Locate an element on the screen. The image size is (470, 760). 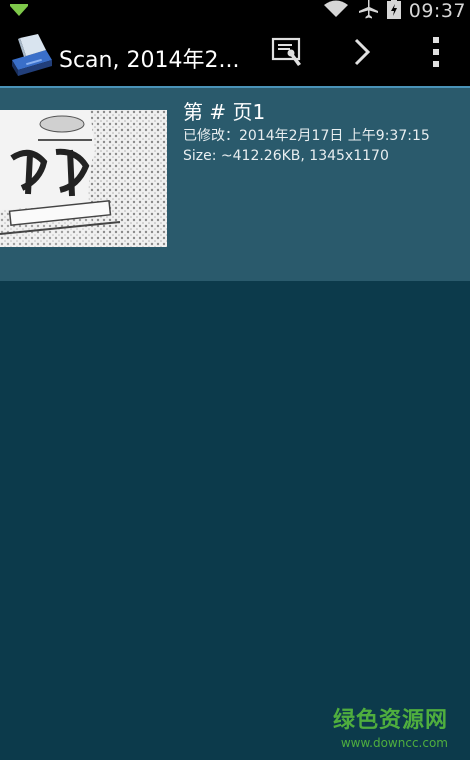
select-items-icon is located at coordinates (288, 54).